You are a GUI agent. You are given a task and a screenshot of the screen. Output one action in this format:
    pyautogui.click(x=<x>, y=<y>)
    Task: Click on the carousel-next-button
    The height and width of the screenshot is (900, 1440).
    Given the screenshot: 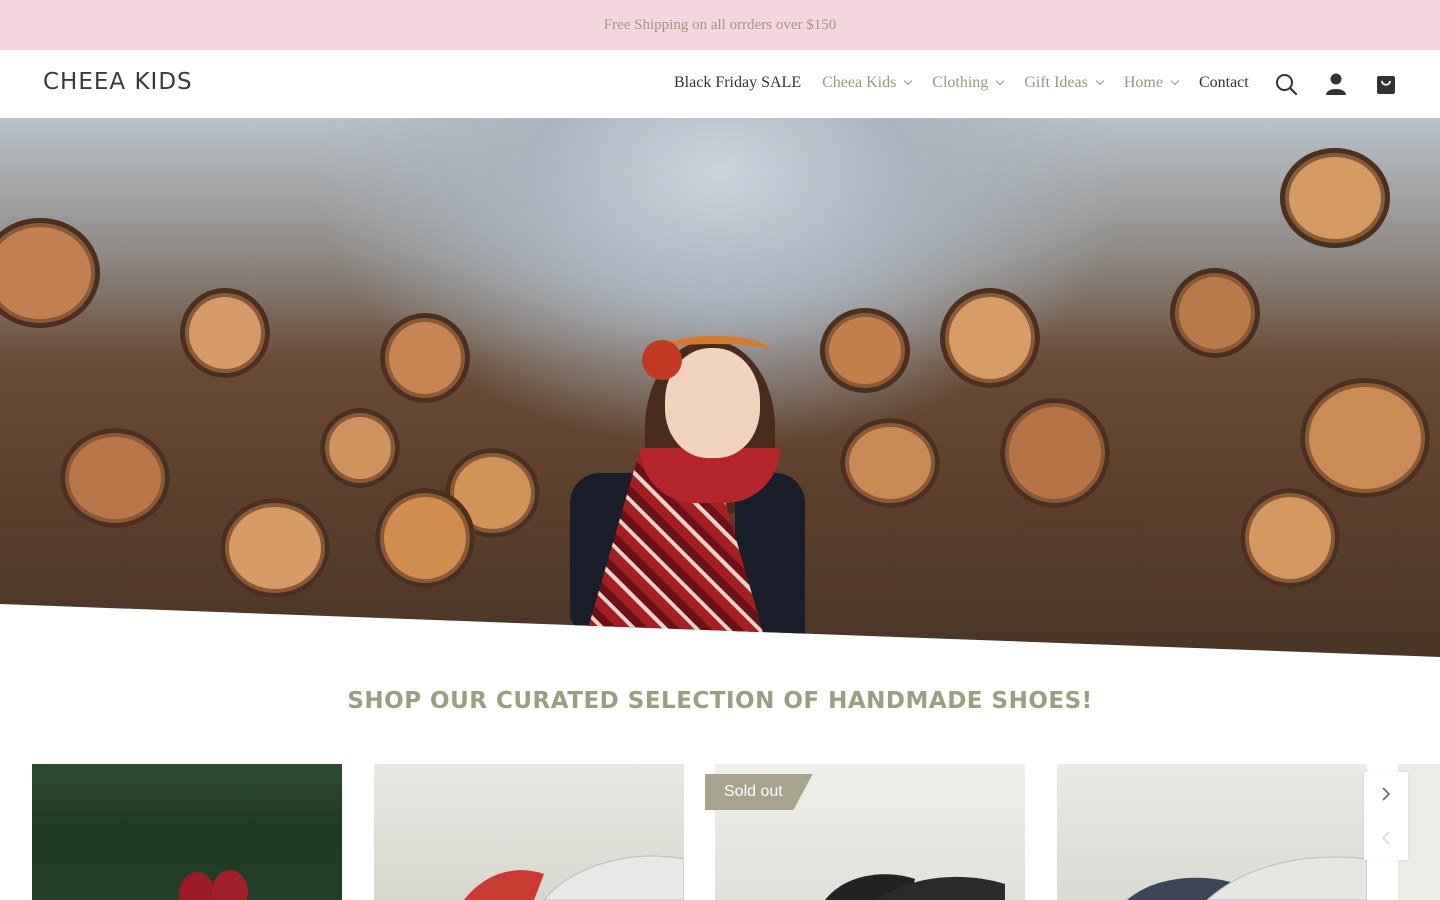 What is the action you would take?
    pyautogui.click(x=1386, y=794)
    